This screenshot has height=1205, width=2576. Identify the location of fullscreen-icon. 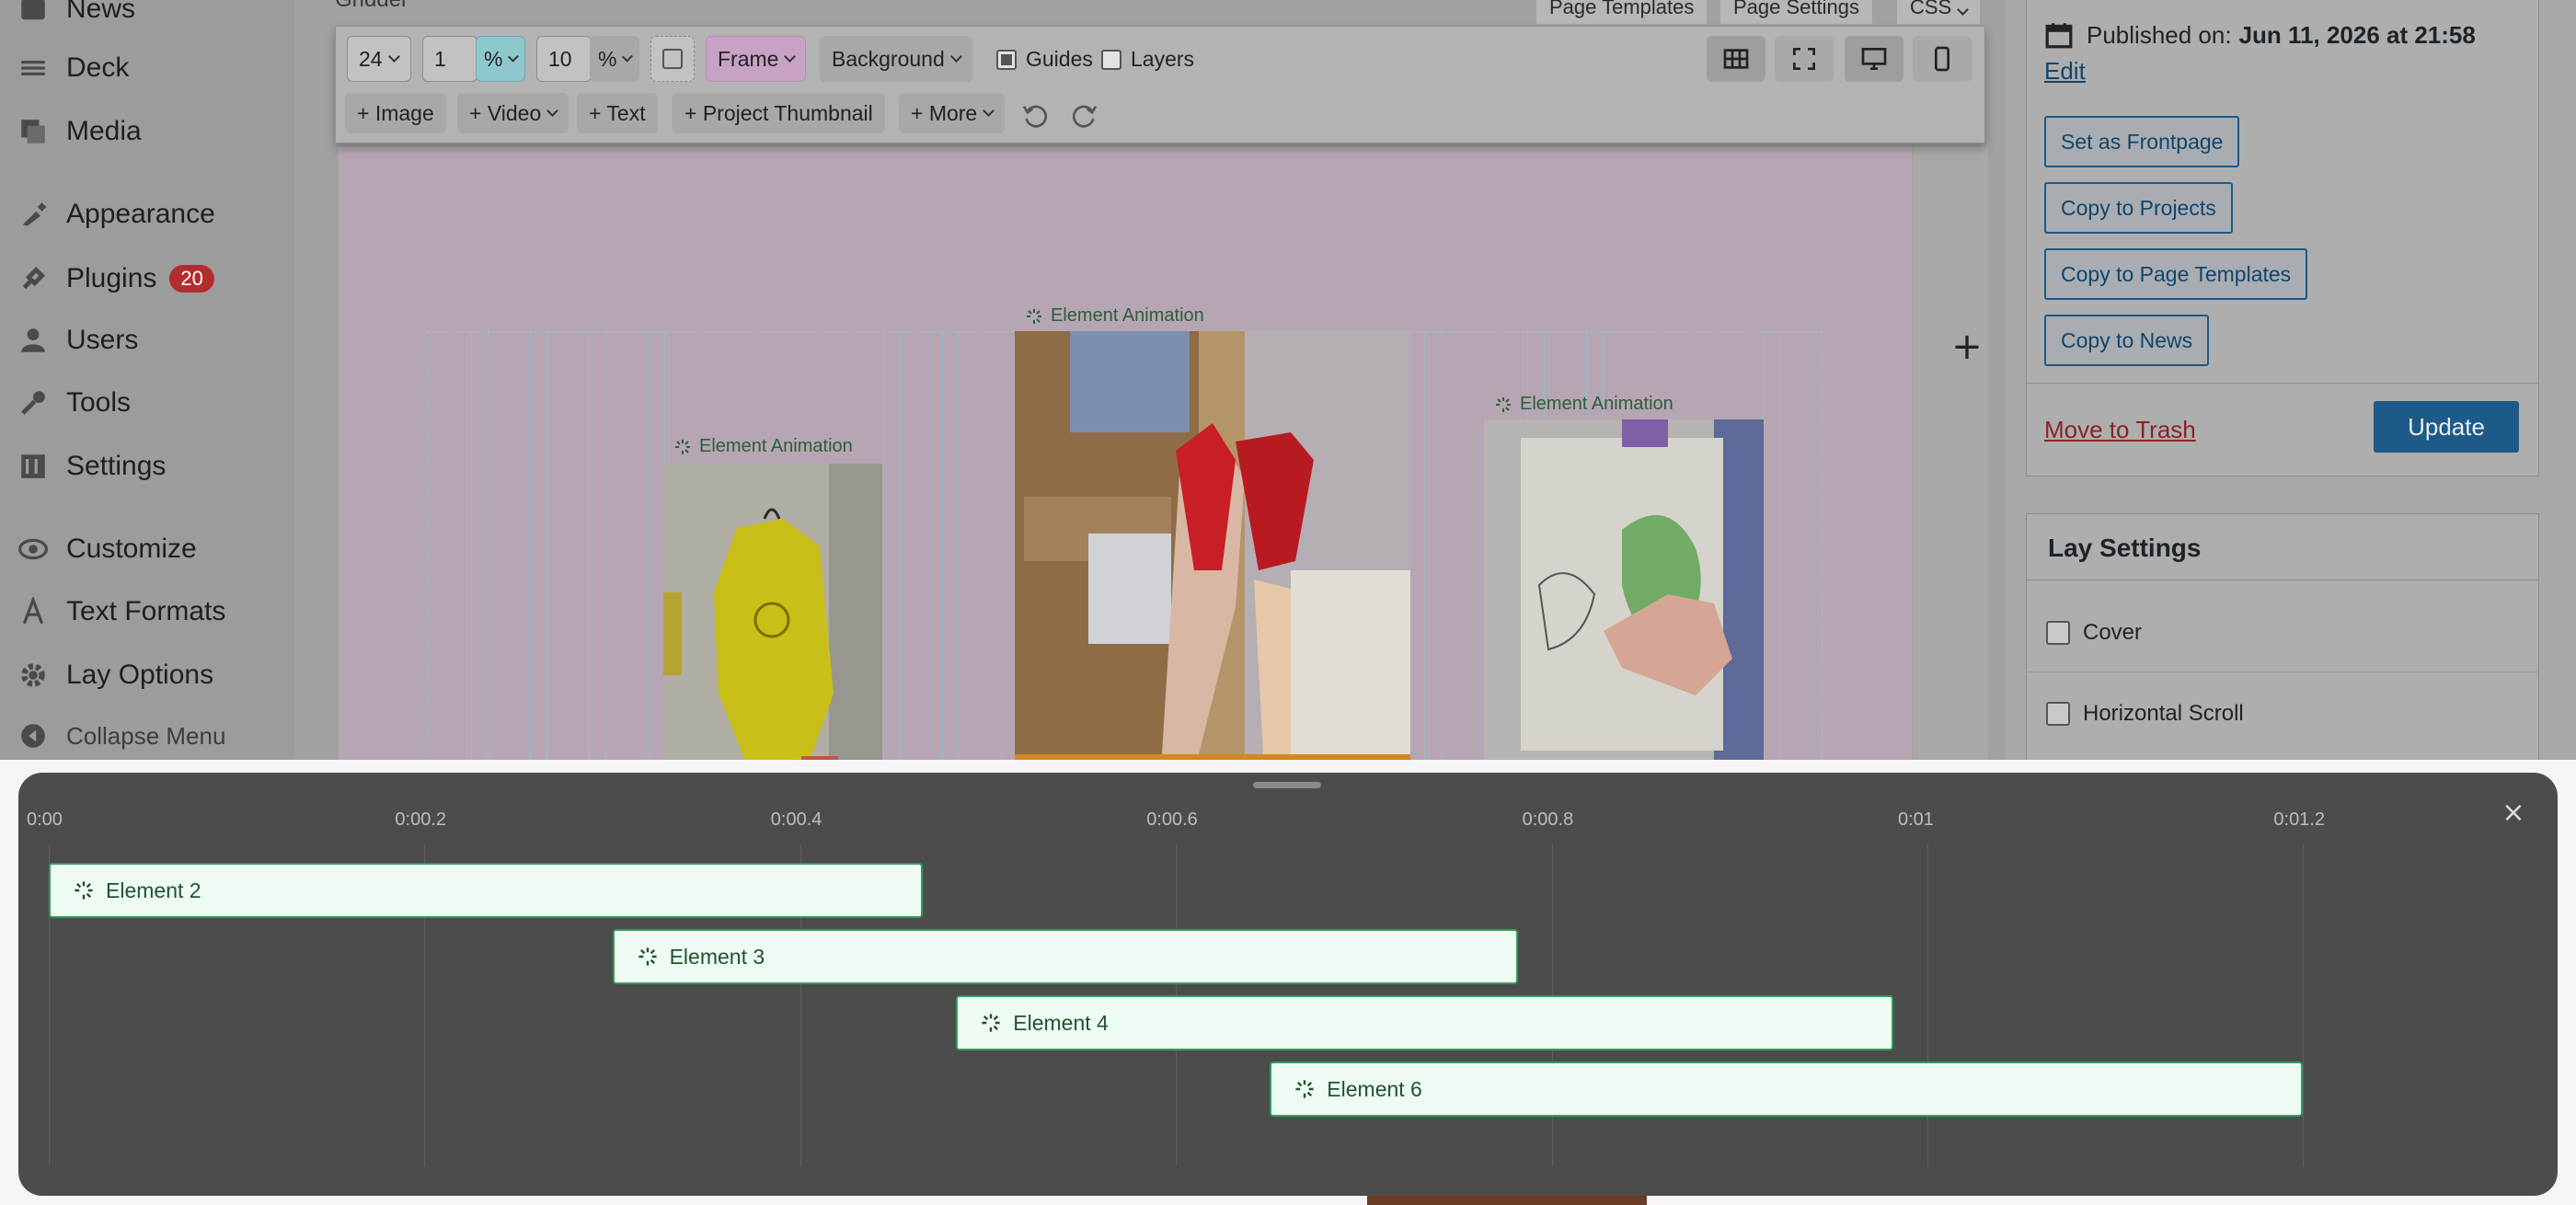
(1804, 59).